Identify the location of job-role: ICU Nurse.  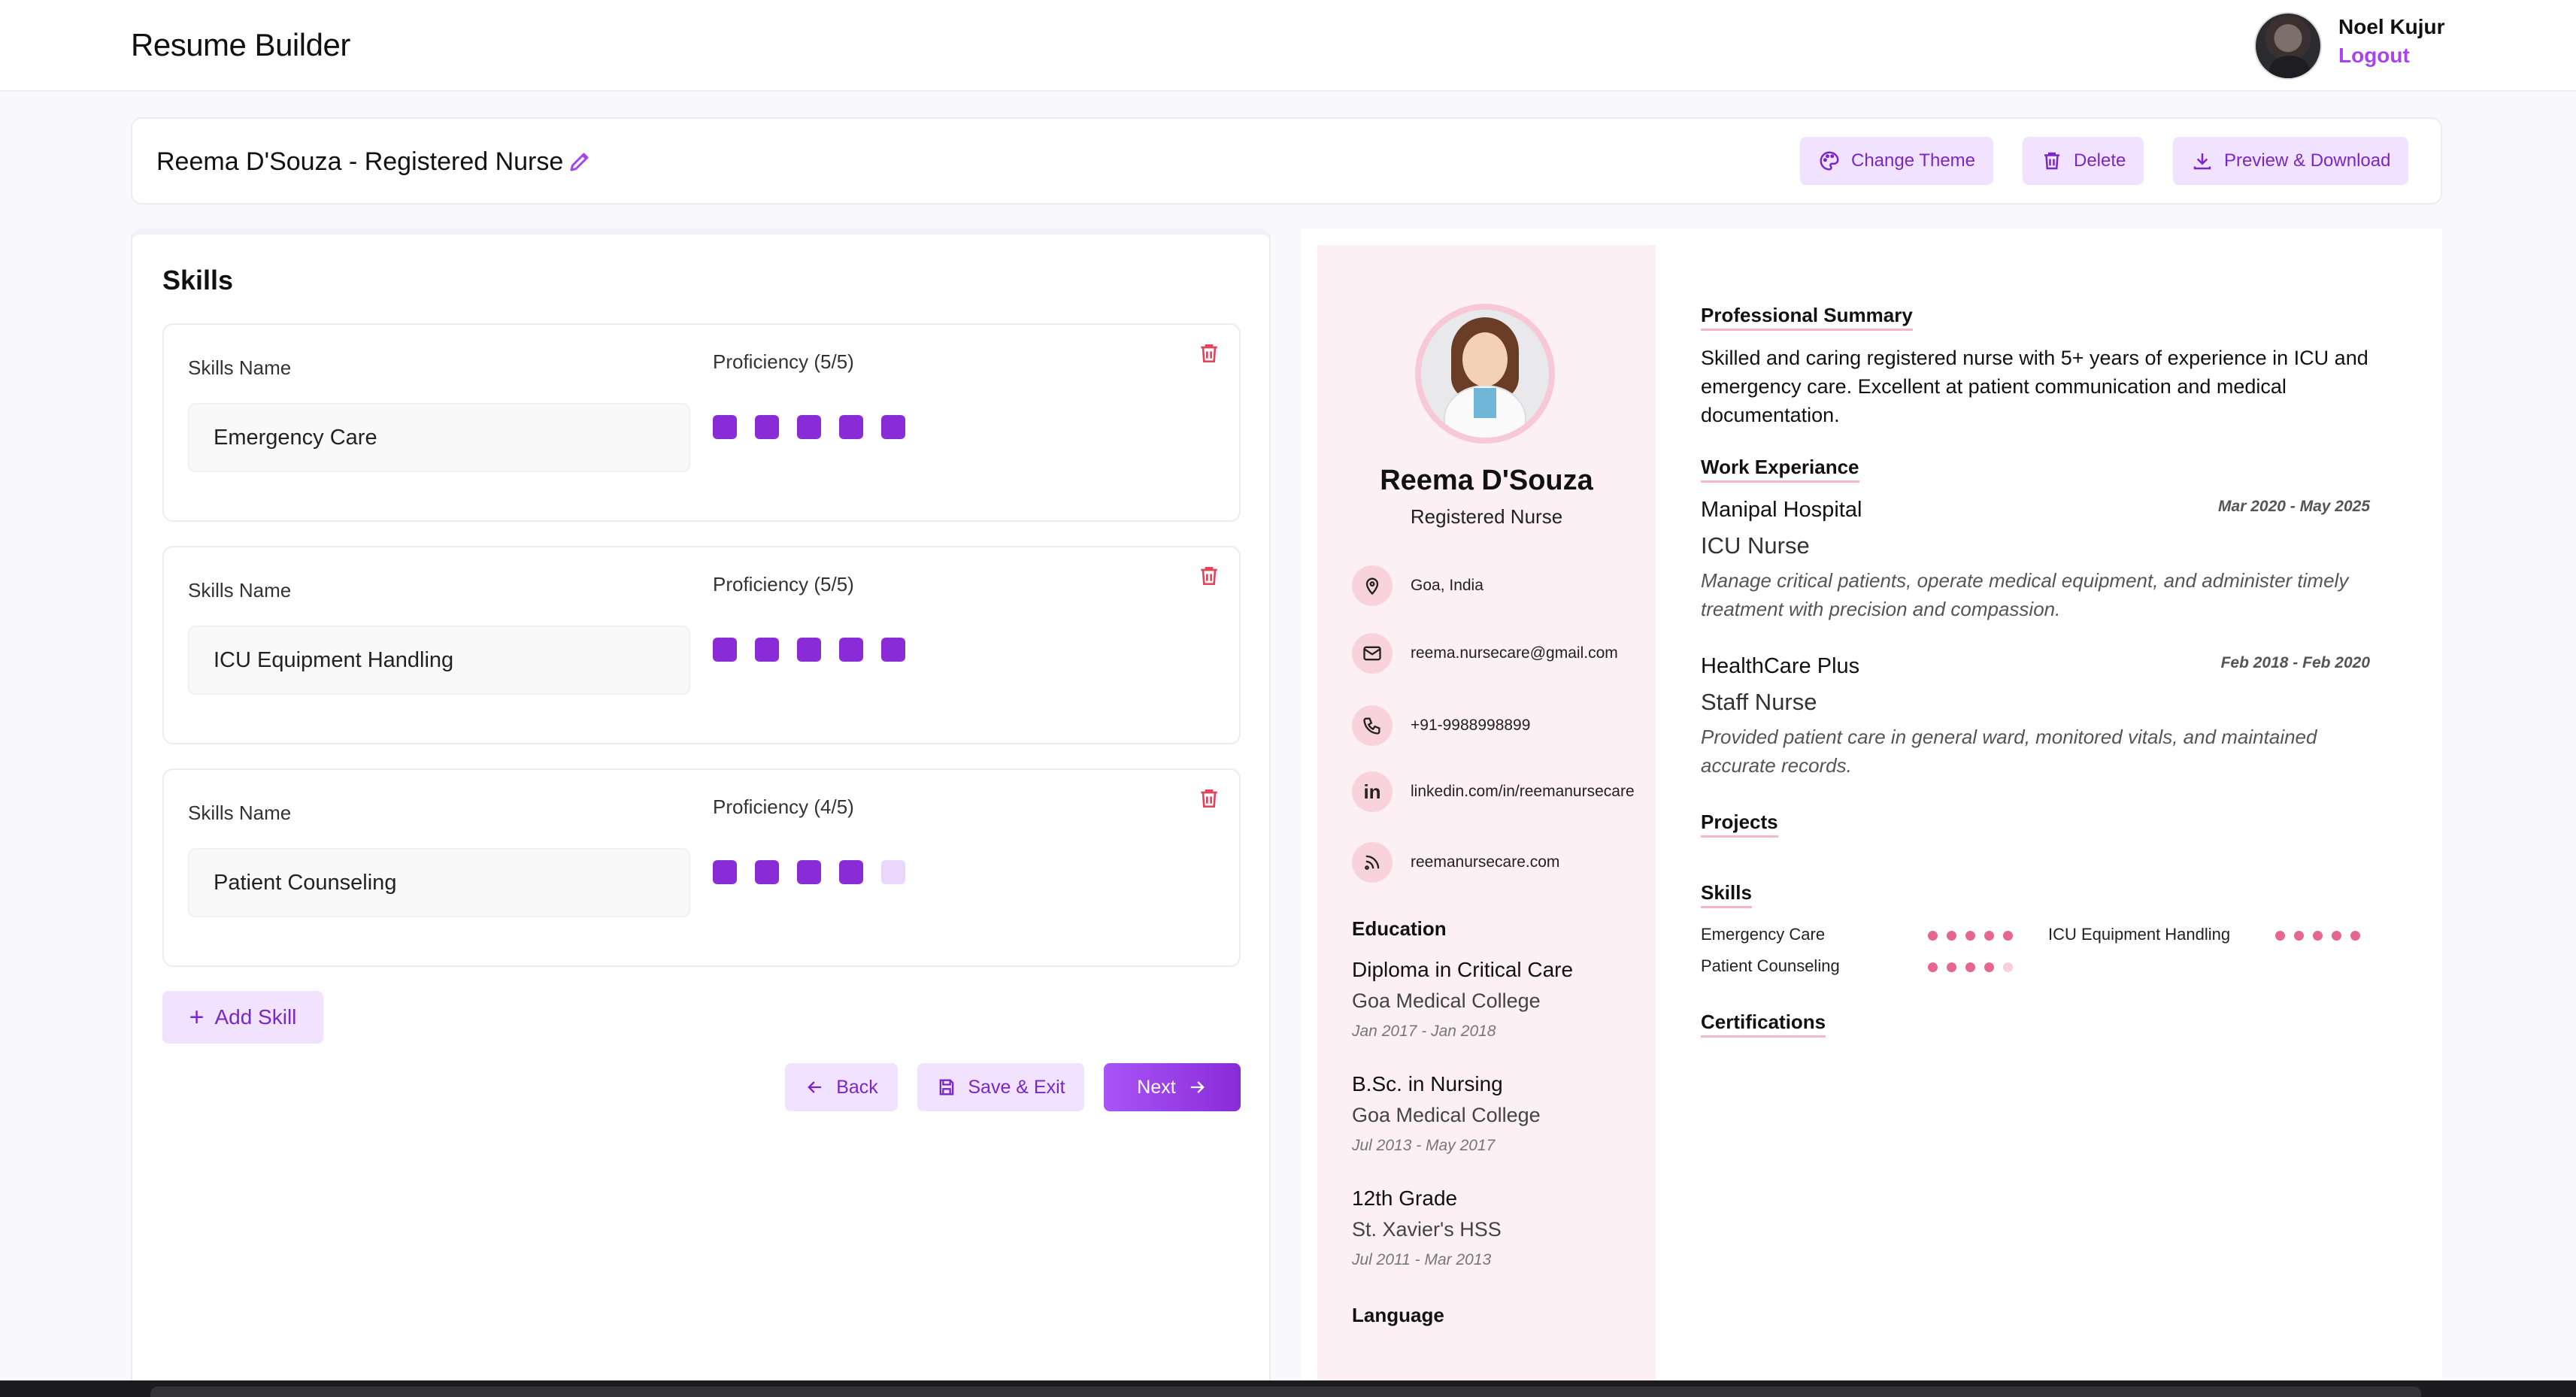
(1755, 545).